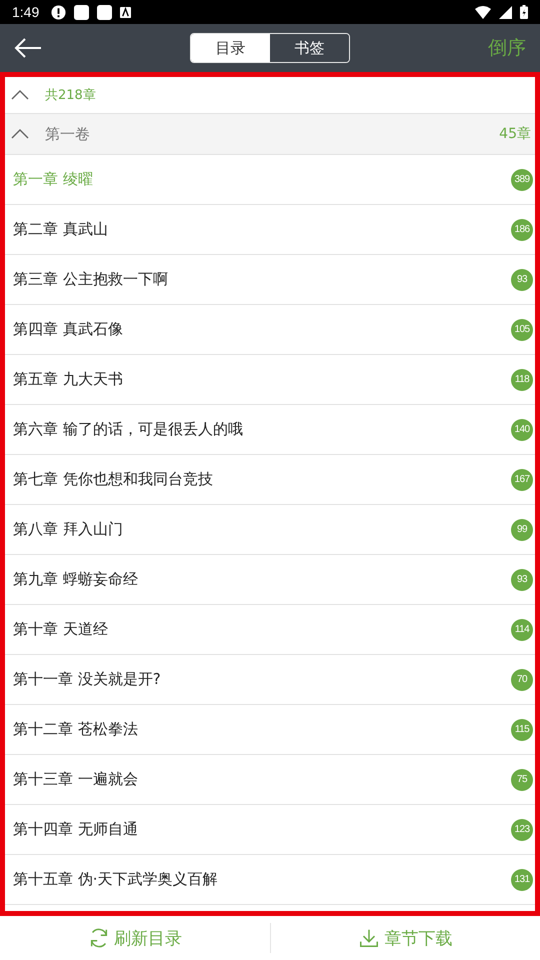 The width and height of the screenshot is (540, 960). I want to click on chapter-title: 第一章 绫曜, so click(53, 179).